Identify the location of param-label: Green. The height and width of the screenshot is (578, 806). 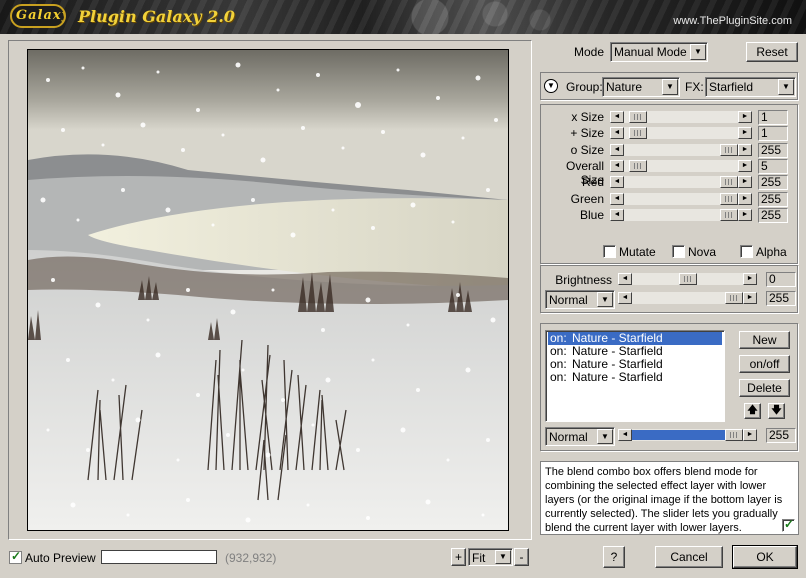
(587, 198).